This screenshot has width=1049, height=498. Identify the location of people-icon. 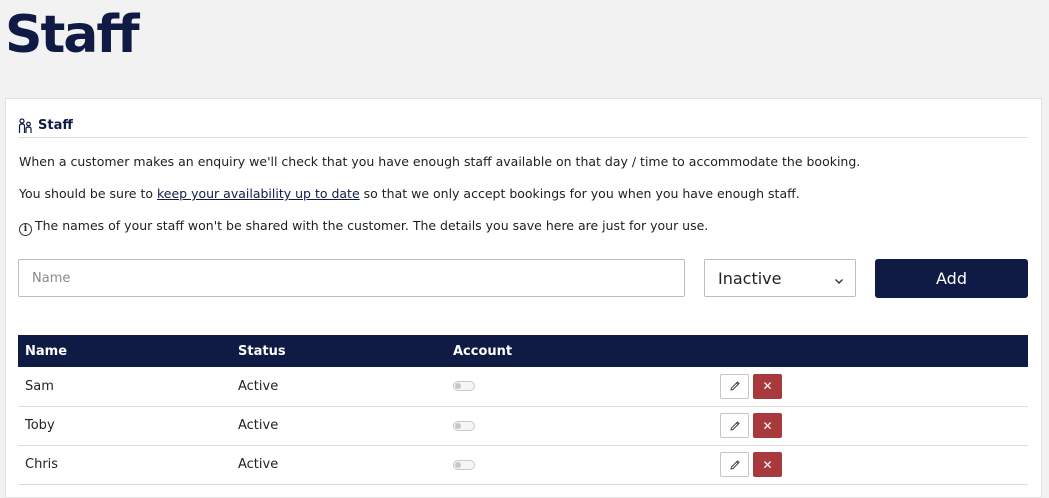
(26, 125).